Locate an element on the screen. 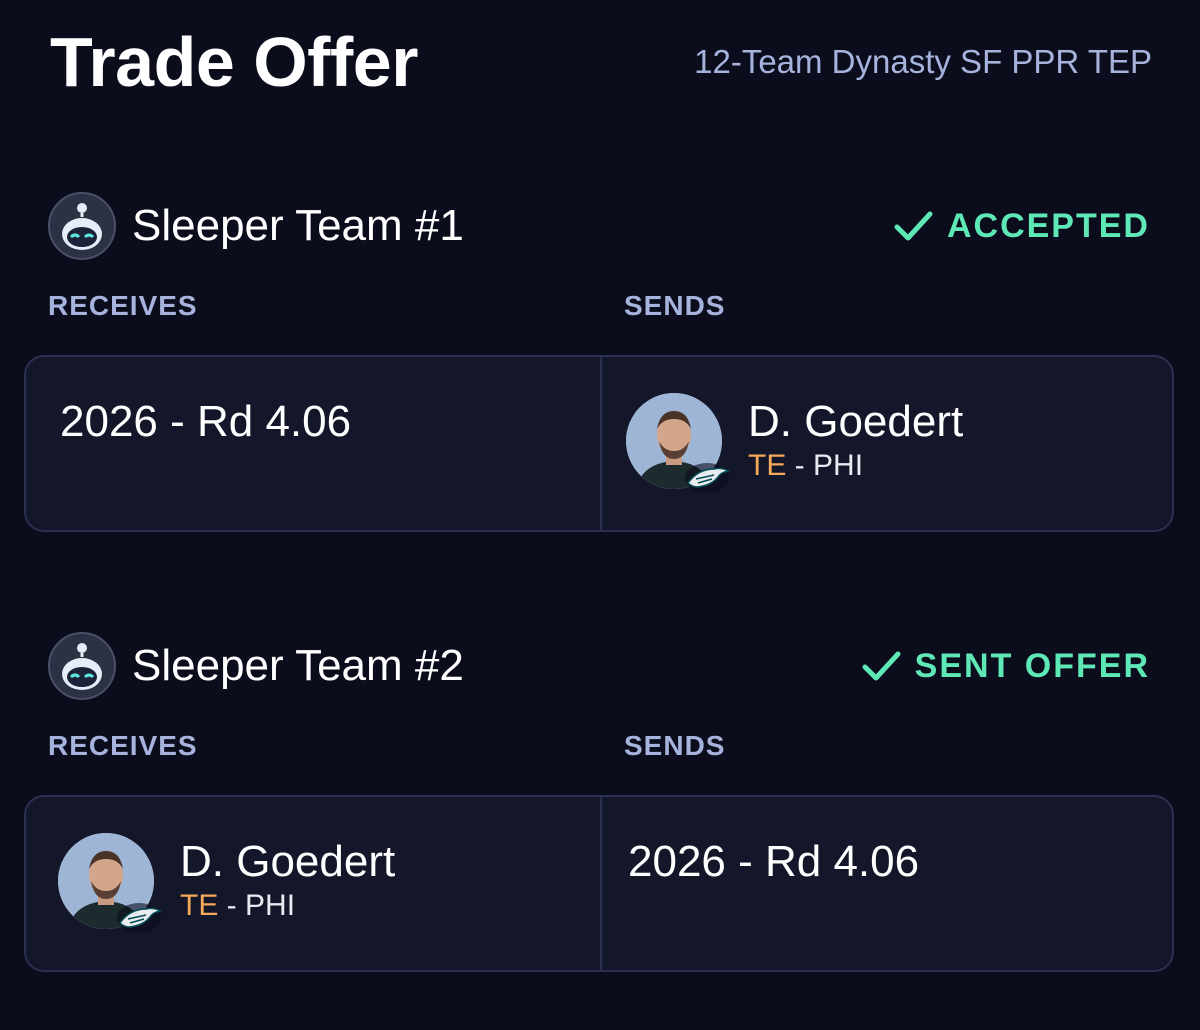 The image size is (1200, 1030). team-name: Sleeper Team #2 is located at coordinates (298, 665).